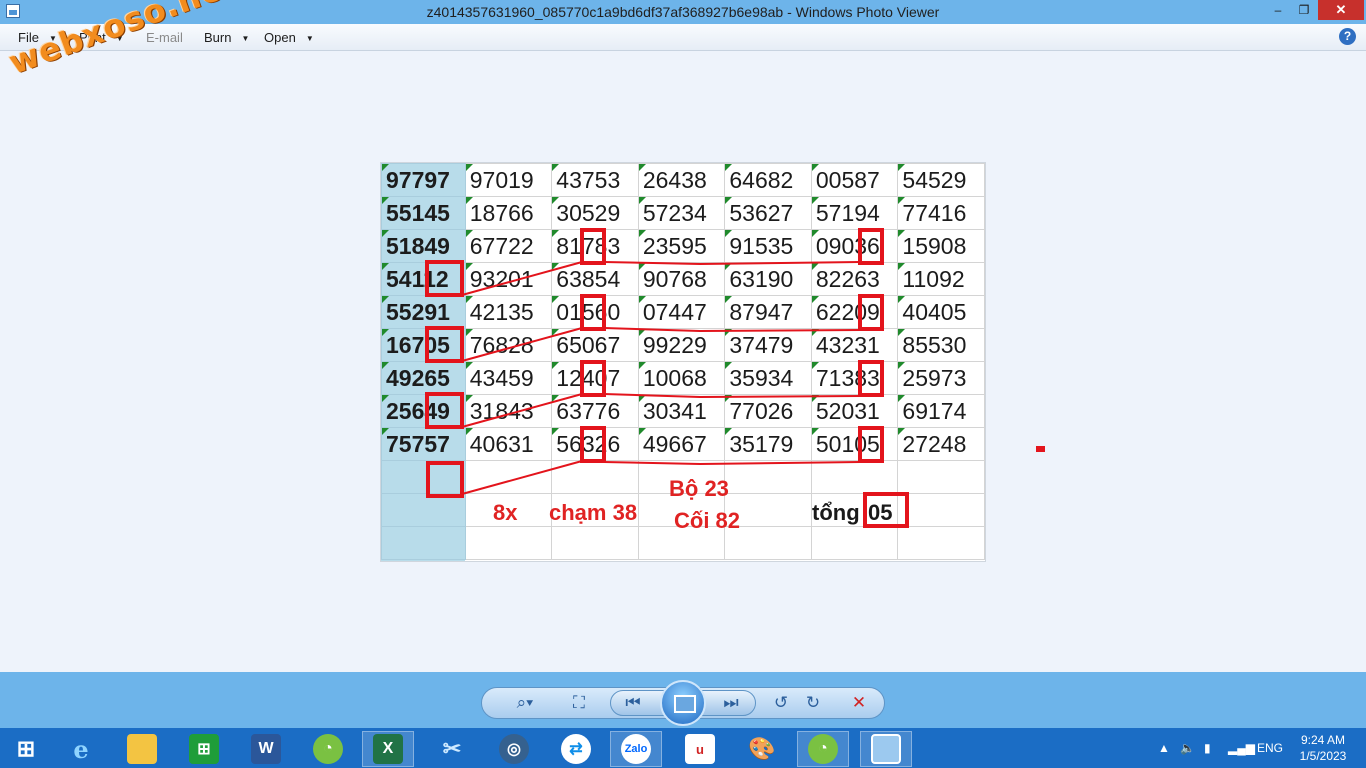 This screenshot has width=1366, height=768. What do you see at coordinates (941, 246) in the screenshot?
I see `table-cell: 15908` at bounding box center [941, 246].